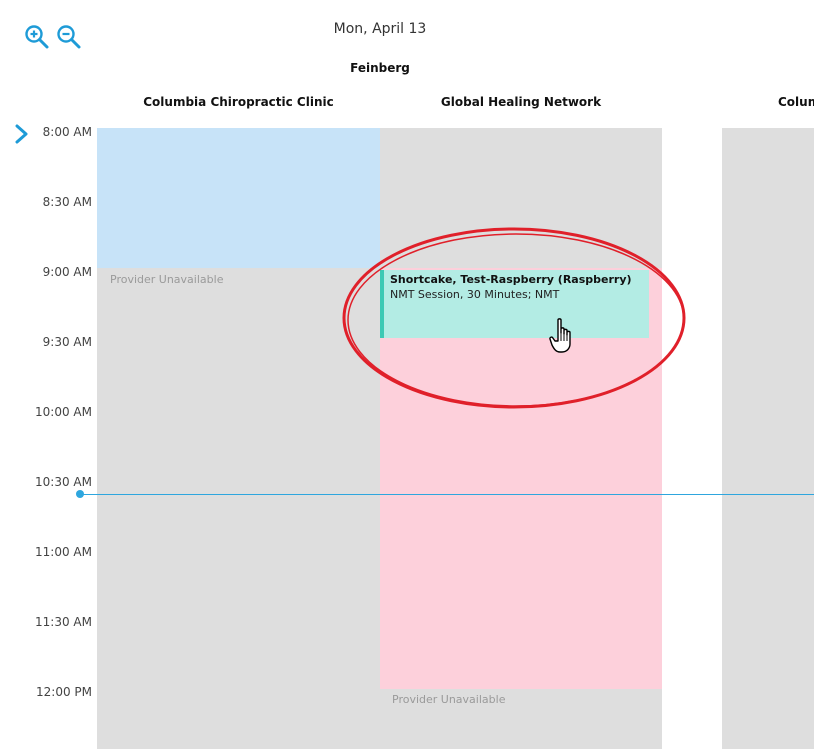  I want to click on time-label: 11:00 AM, so click(63, 552).